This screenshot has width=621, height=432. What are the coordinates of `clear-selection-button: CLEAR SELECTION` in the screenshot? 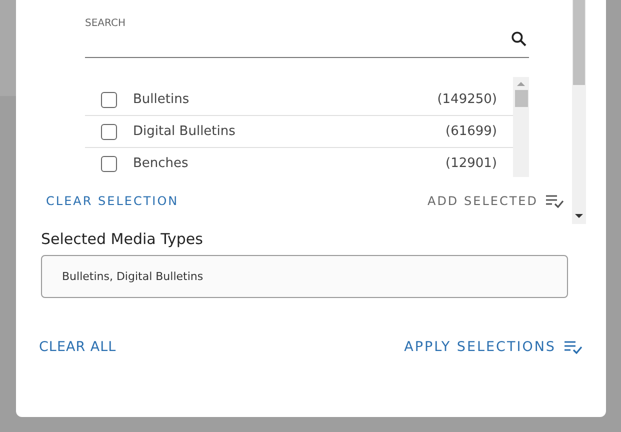 It's located at (112, 201).